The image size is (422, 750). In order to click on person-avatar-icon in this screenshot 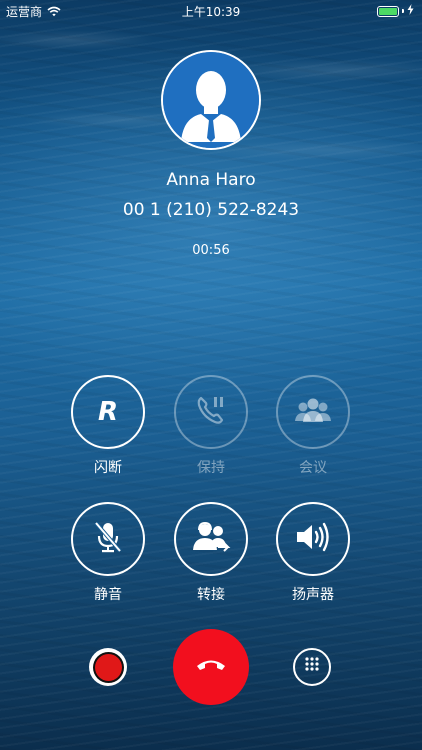, I will do `click(211, 100)`.